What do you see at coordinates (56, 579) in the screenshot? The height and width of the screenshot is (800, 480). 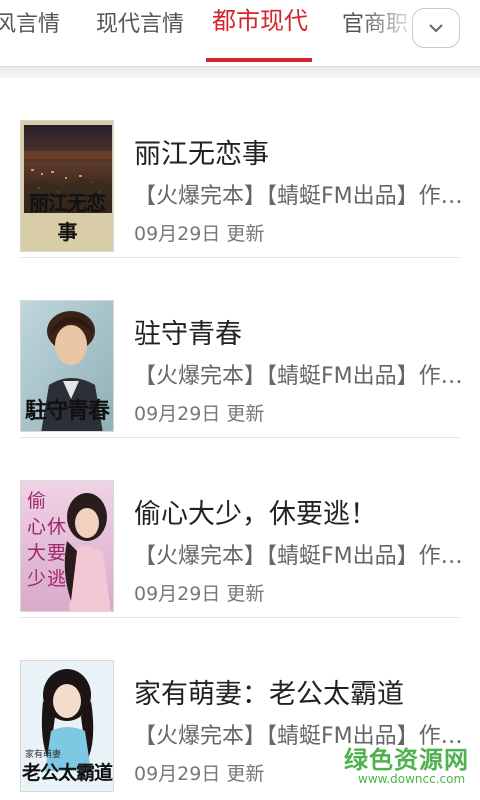 I see `svg-text: 逃` at bounding box center [56, 579].